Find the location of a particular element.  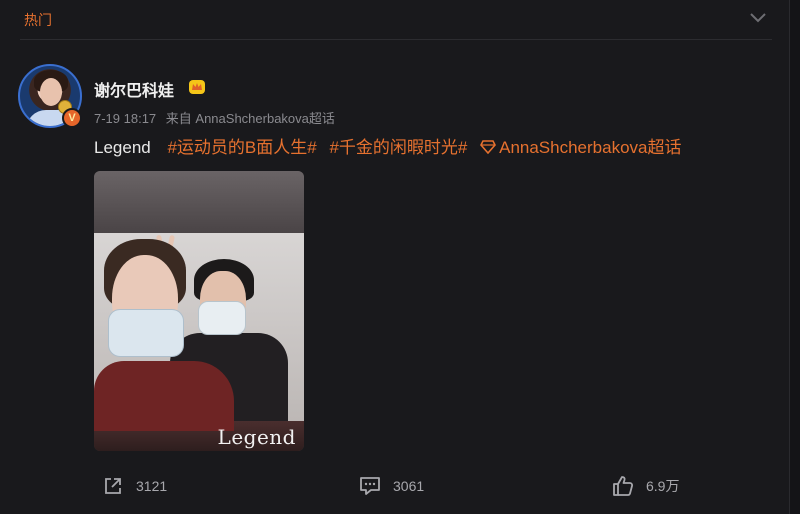

post-time: 7-19 18:17 is located at coordinates (125, 118).